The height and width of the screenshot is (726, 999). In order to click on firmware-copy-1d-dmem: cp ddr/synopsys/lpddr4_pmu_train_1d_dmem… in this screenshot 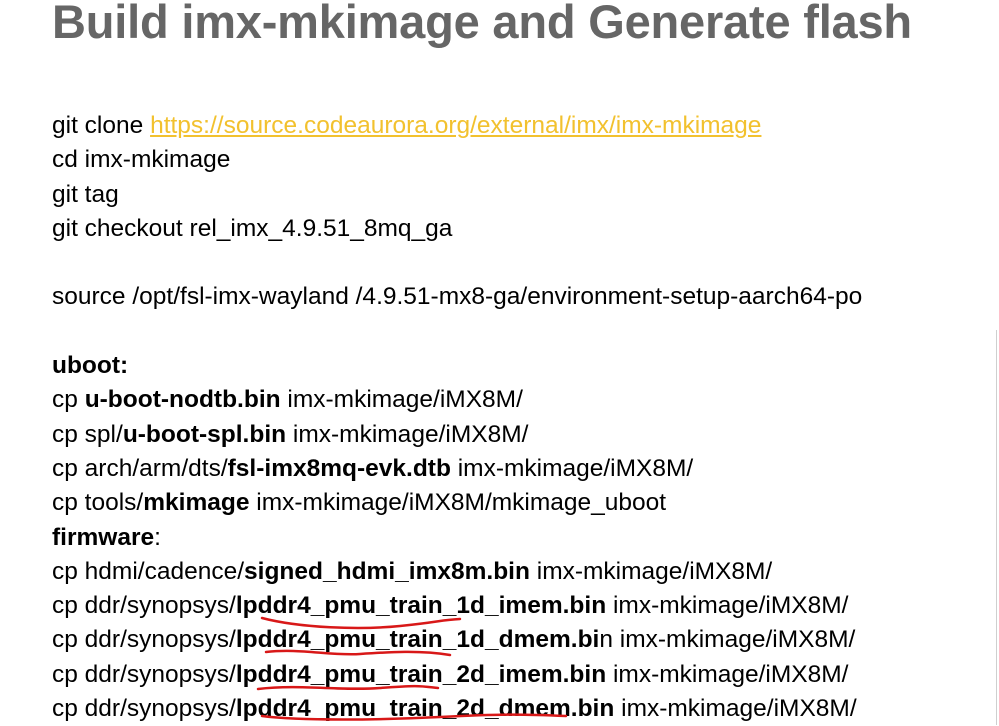, I will do `click(457, 640)`.